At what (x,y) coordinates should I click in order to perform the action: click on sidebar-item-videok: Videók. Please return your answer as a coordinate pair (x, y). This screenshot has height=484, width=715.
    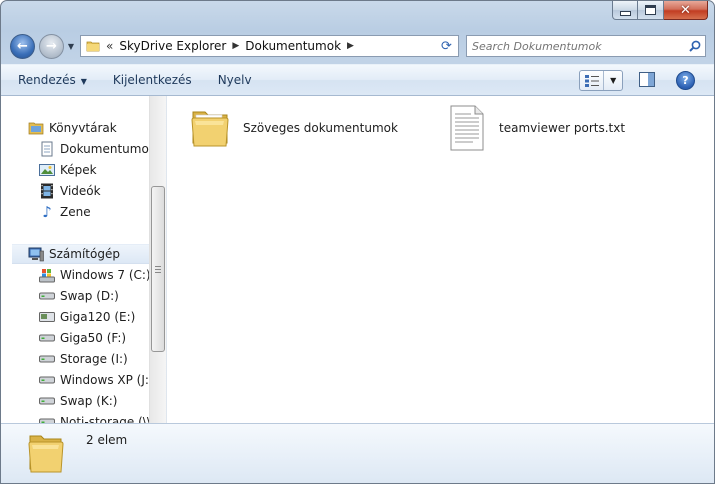
    Looking at the image, I should click on (70, 191).